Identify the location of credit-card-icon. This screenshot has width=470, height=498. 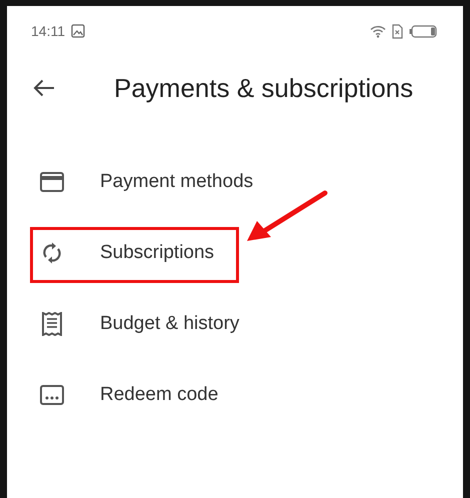
(52, 182).